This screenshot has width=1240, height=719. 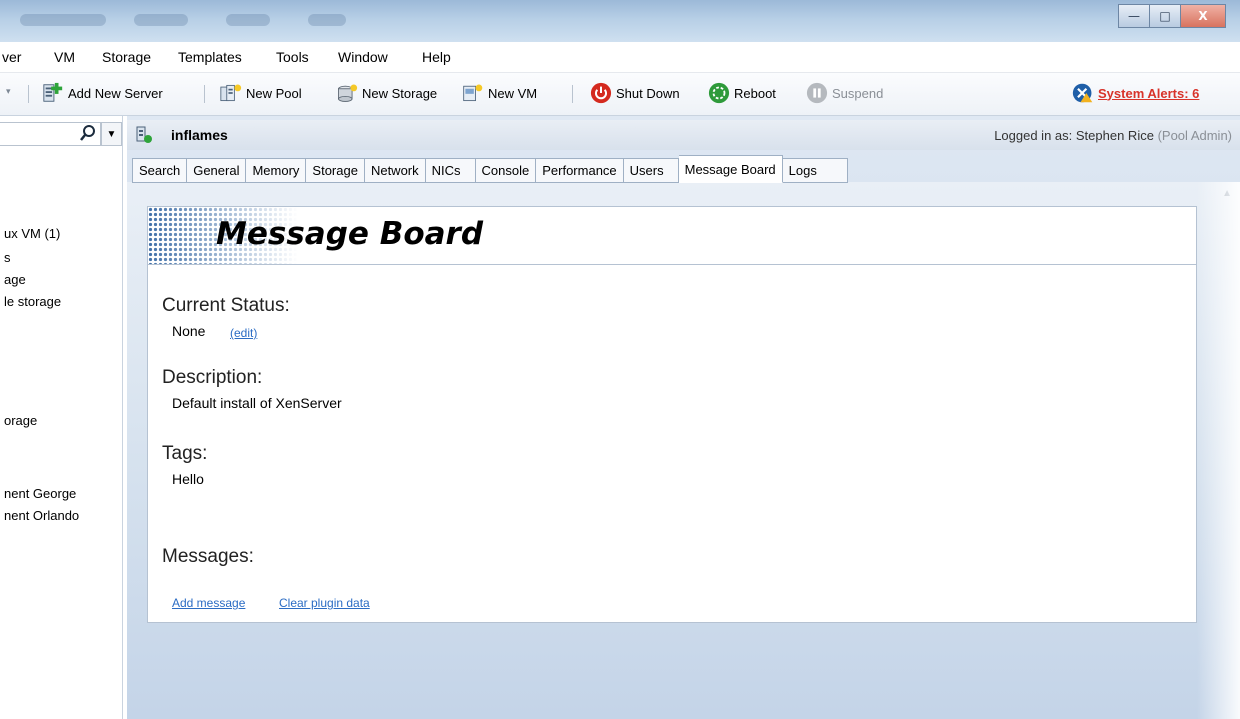 I want to click on new-storage-button: New Storage, so click(x=386, y=93).